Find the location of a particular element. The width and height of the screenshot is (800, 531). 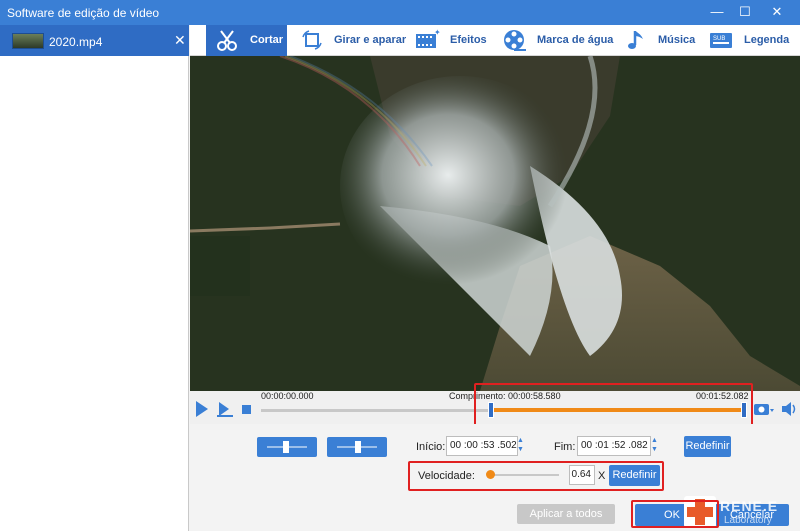

marker-right-icon is located at coordinates (357, 447).